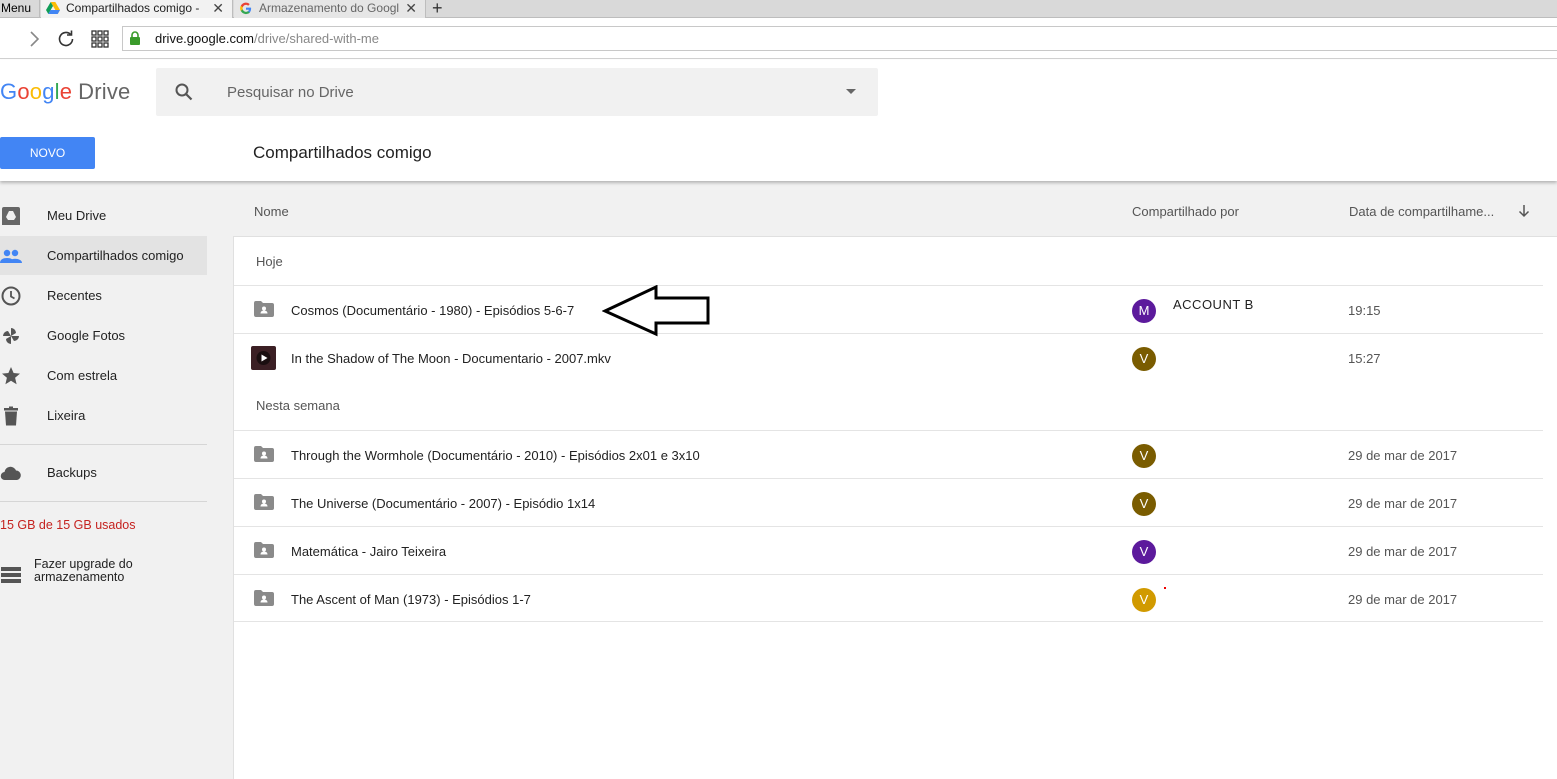  I want to click on storage-bars-icon, so click(11, 575).